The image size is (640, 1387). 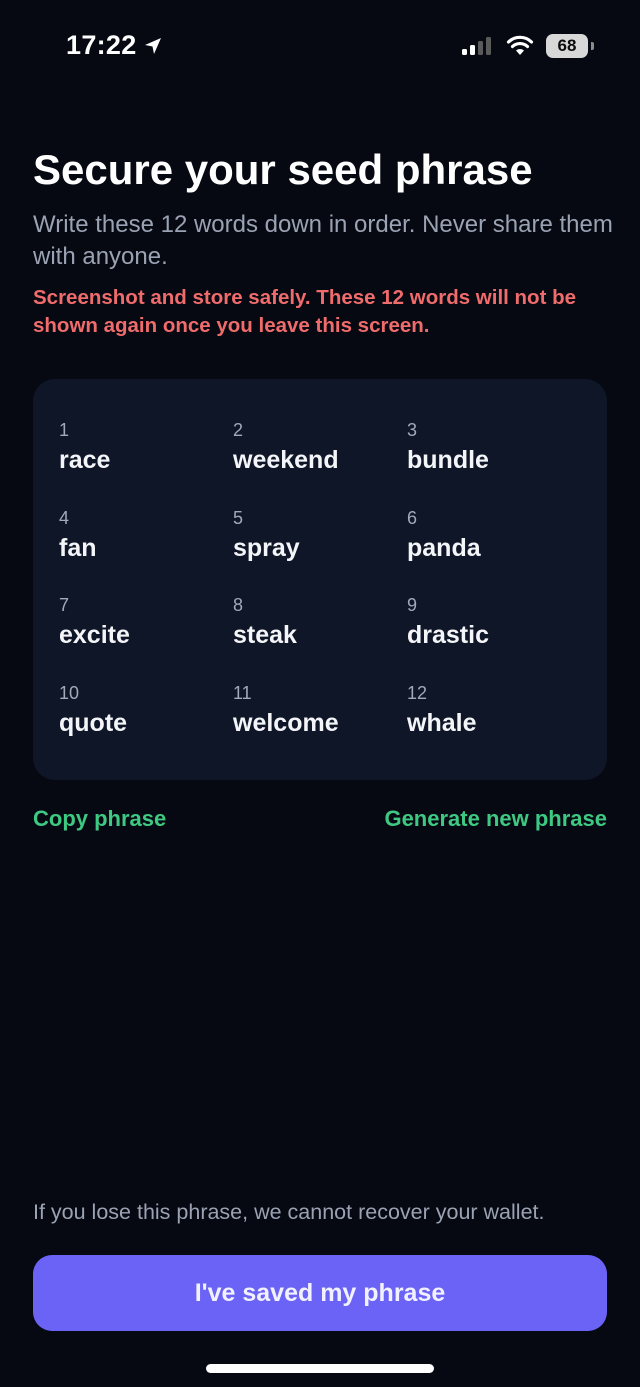 I want to click on seed-word-item: 5 spray, so click(x=320, y=551).